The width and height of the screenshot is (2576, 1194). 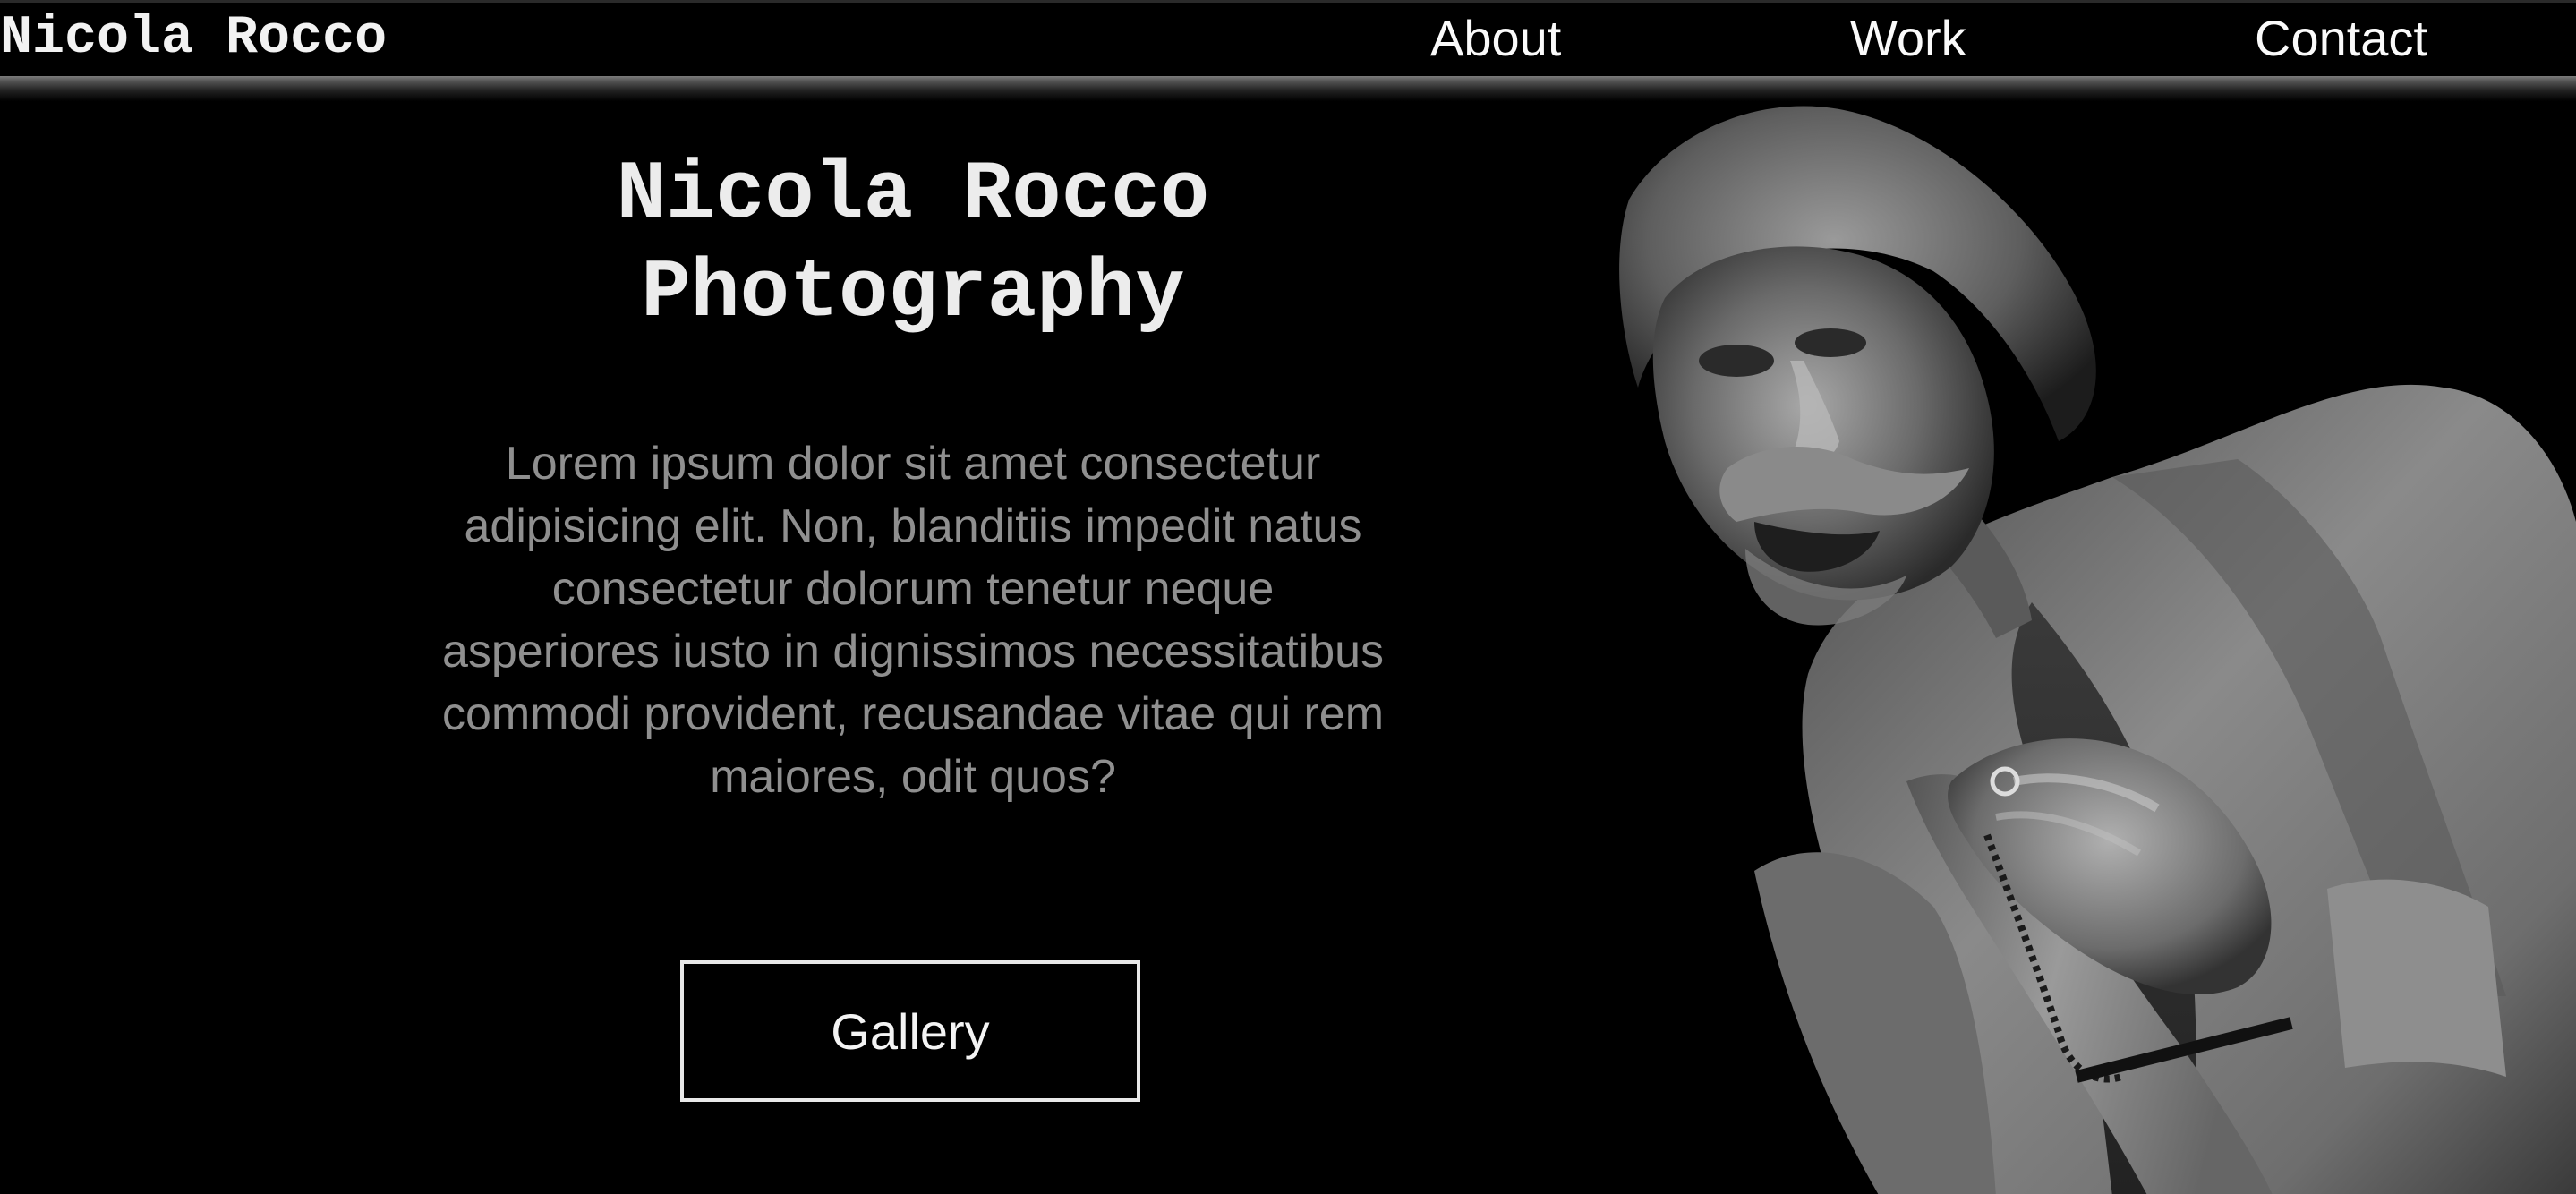 What do you see at coordinates (910, 1031) in the screenshot?
I see `gallery-button: Gallery` at bounding box center [910, 1031].